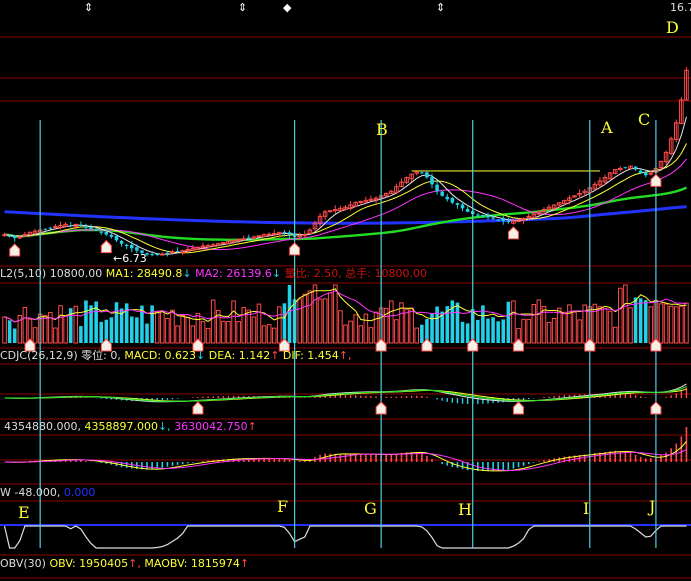 This screenshot has width=691, height=581. Describe the element at coordinates (465, 509) in the screenshot. I see `letter-H: H` at that location.